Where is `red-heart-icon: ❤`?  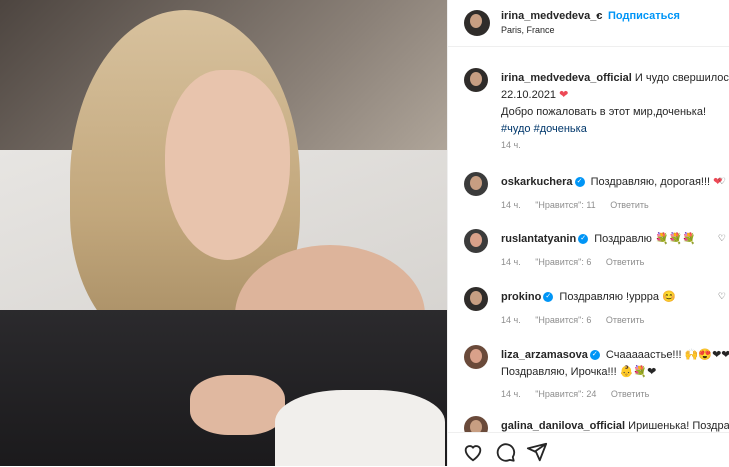
red-heart-icon: ❤ is located at coordinates (564, 95).